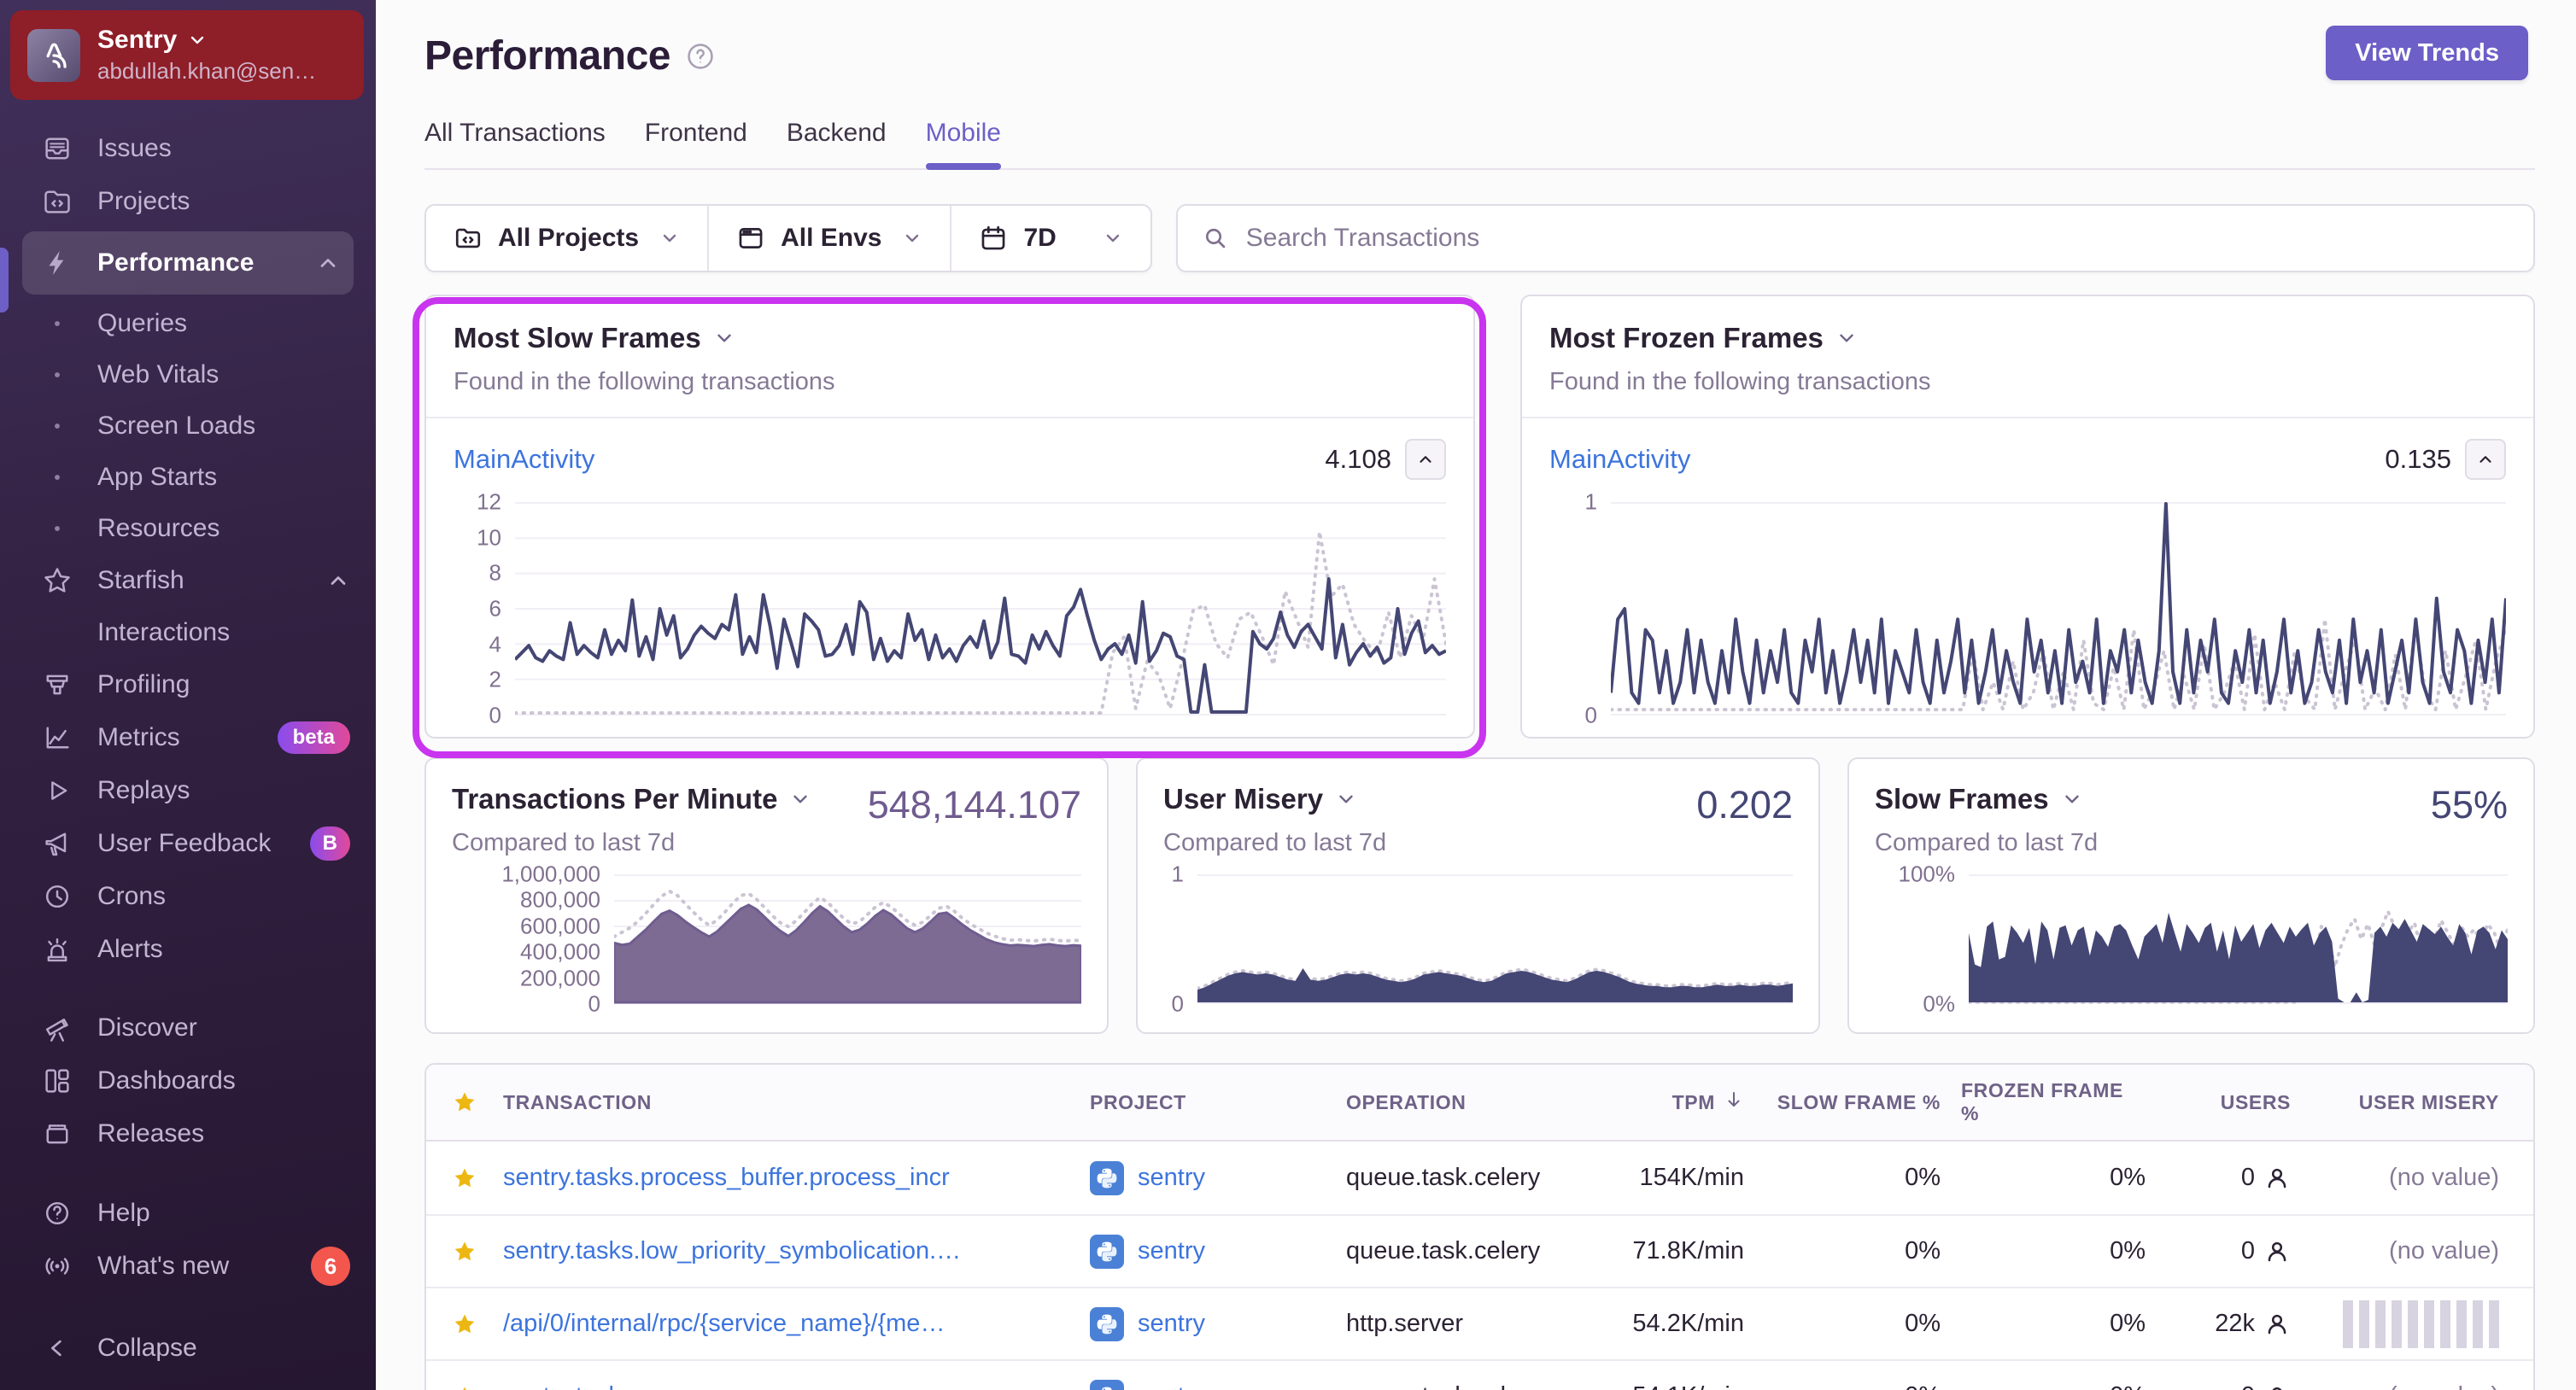 The width and height of the screenshot is (2576, 1390). Describe the element at coordinates (188, 790) in the screenshot. I see `sidebar-item-replays: Replays` at that location.